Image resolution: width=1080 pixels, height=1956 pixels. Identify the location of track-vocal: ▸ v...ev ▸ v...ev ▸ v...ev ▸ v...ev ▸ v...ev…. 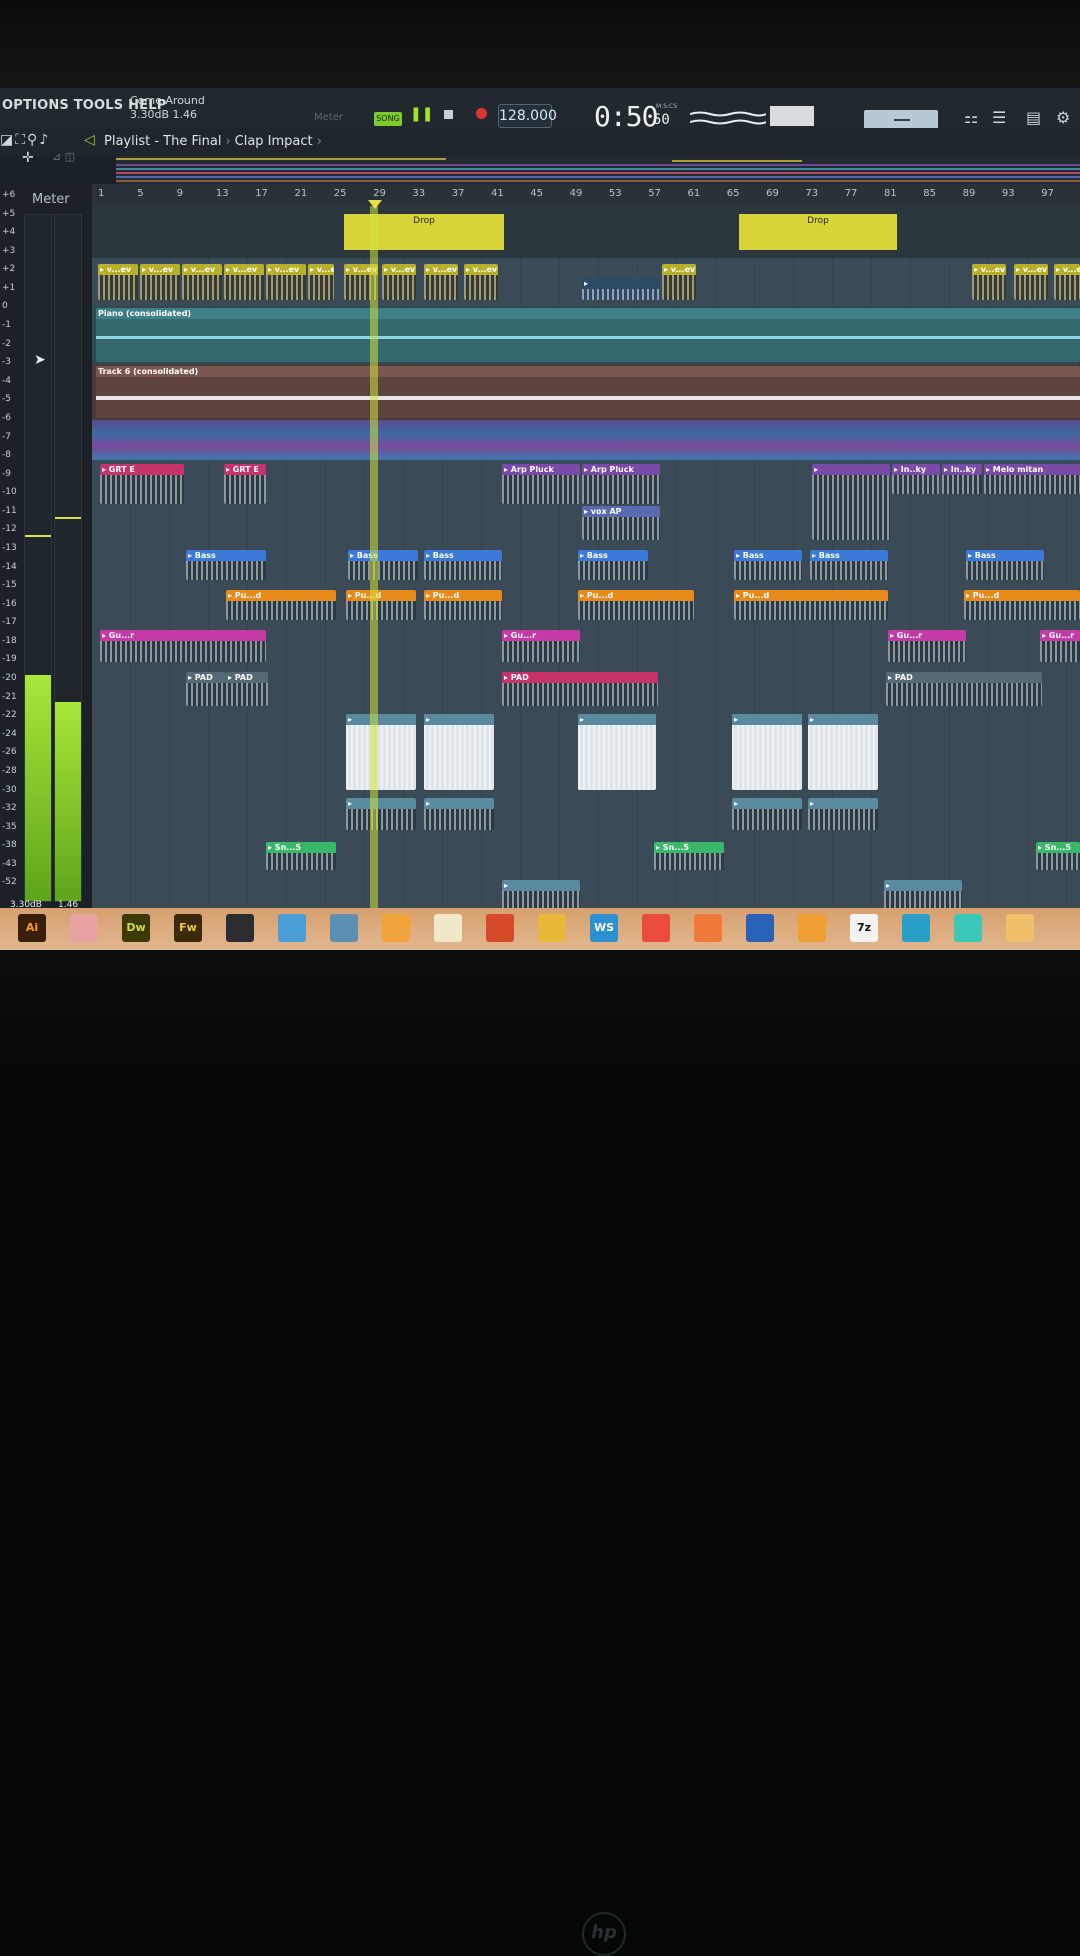
(586, 282).